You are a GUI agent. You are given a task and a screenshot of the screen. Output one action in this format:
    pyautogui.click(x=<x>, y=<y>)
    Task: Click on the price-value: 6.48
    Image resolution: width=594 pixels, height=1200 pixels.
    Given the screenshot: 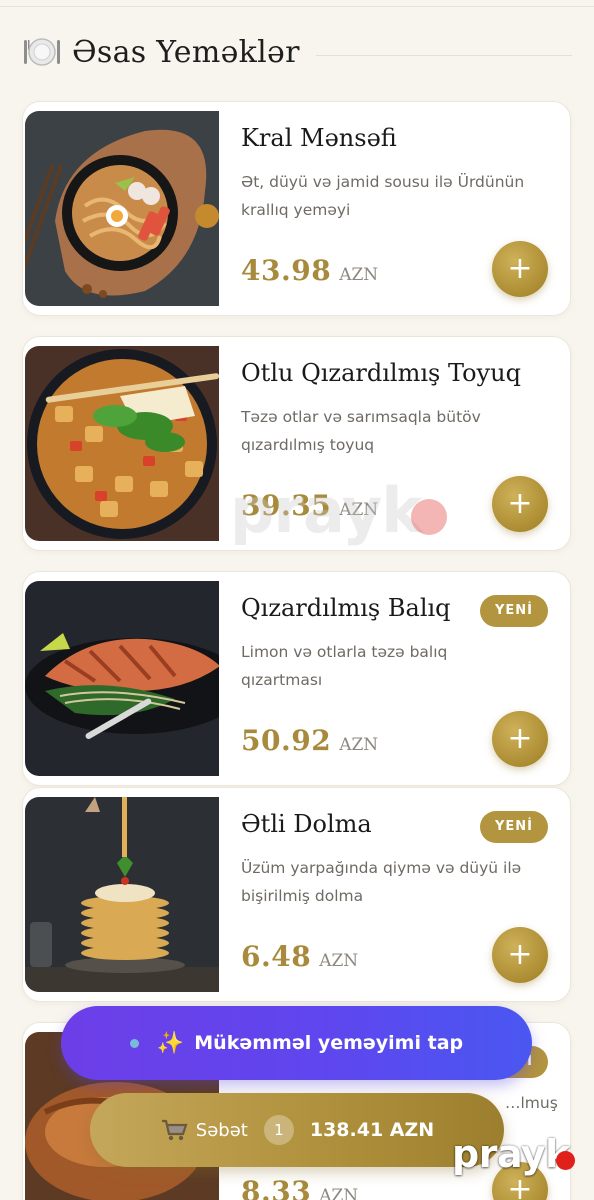 What is the action you would take?
    pyautogui.click(x=276, y=956)
    